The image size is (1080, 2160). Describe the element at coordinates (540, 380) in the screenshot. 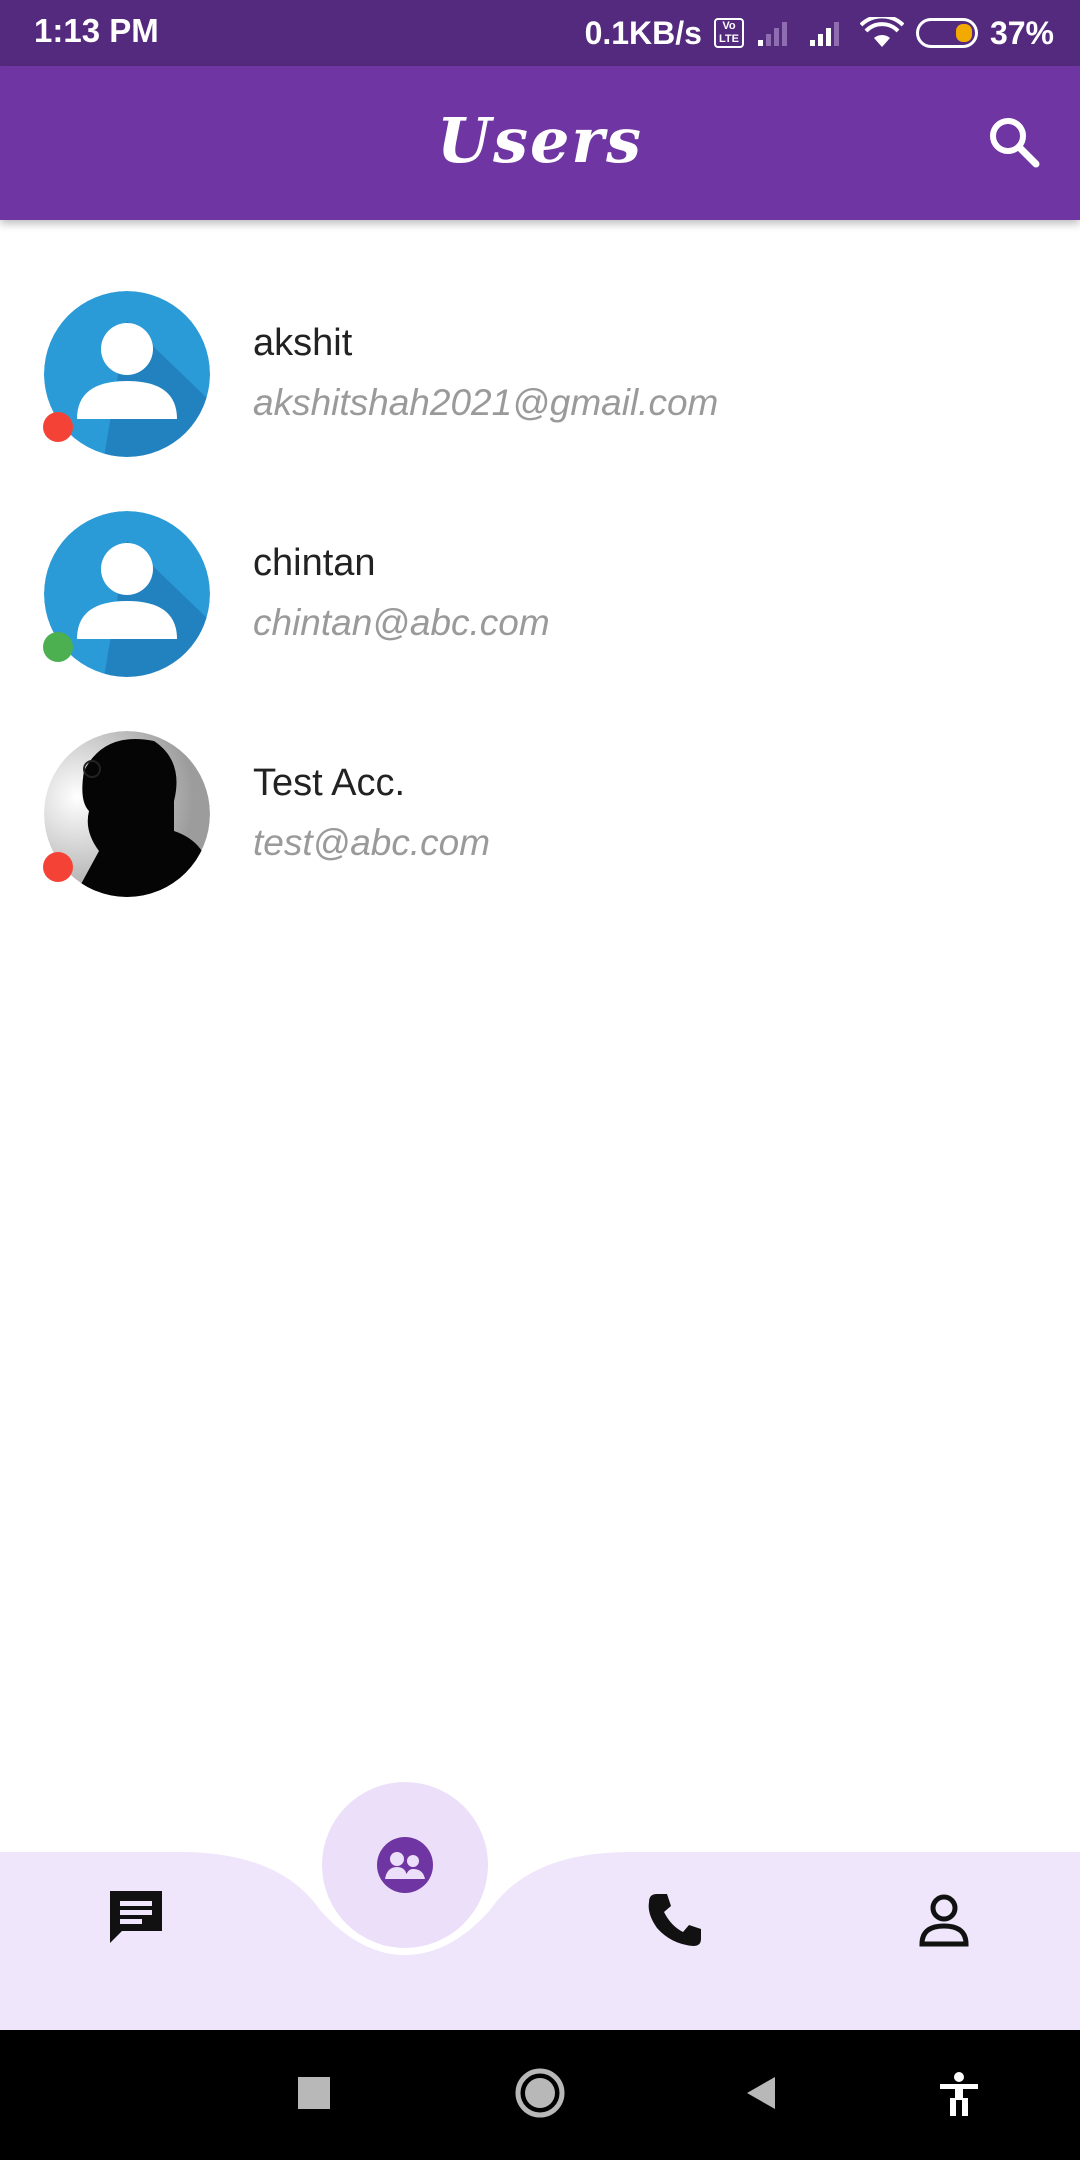

I see `user-row: akshit akshitshah2021@gmail.com` at that location.